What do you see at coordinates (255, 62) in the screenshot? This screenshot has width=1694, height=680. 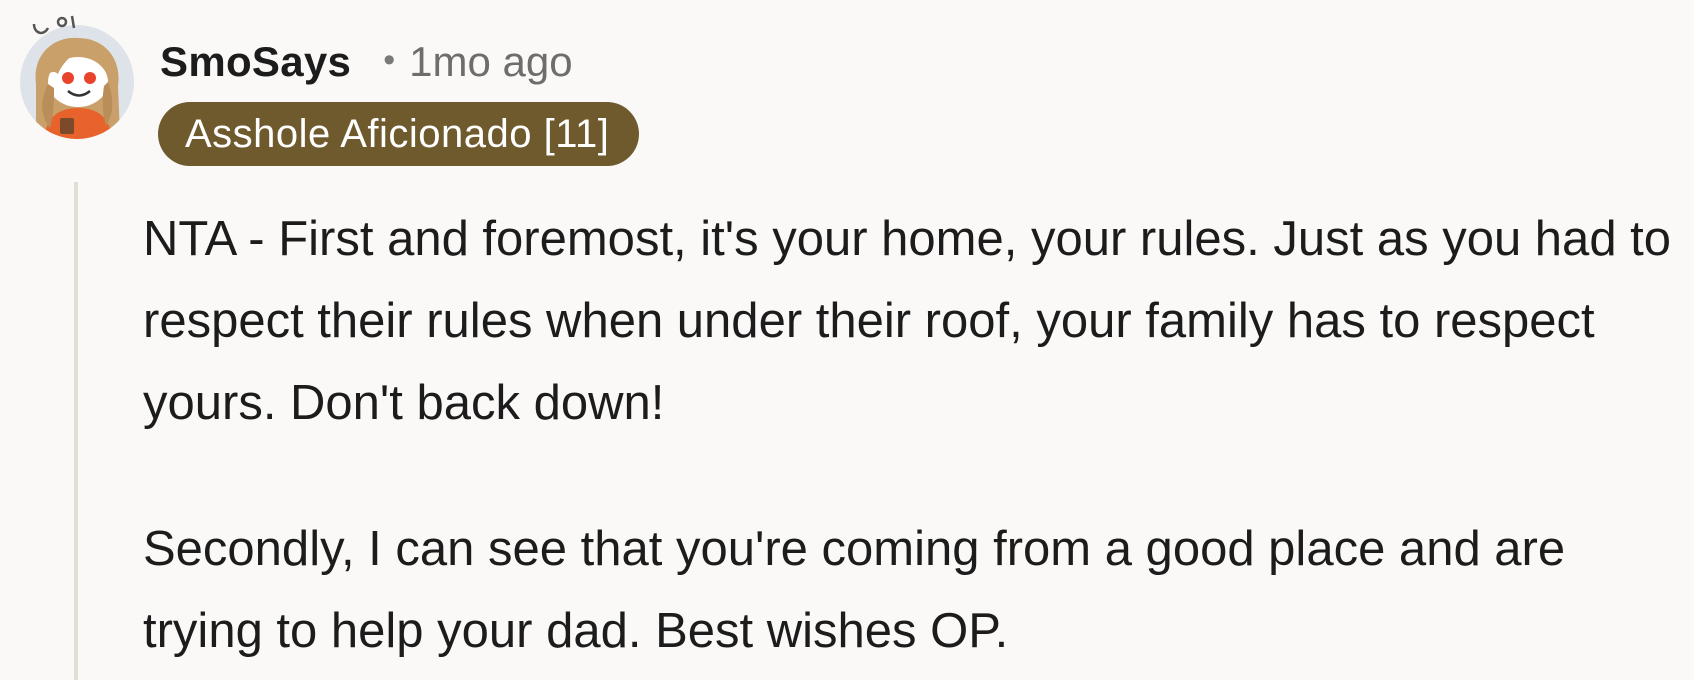 I see `username-link: SmoSays` at bounding box center [255, 62].